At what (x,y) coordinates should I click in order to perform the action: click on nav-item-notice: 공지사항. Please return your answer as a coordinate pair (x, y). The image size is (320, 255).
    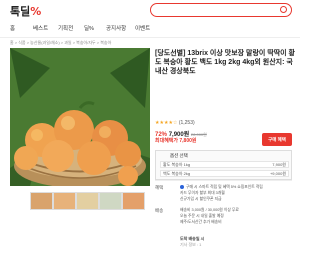
    Looking at the image, I should click on (116, 28).